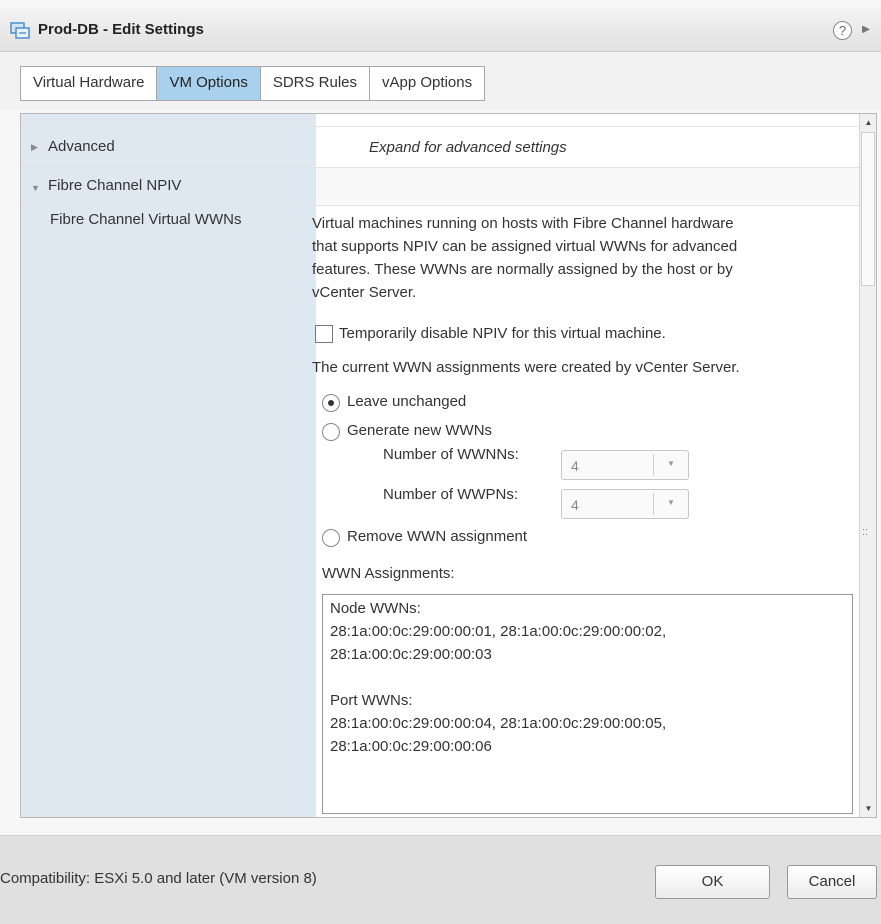  I want to click on dialog-title: Prod-DB - Edit Settings, so click(121, 29).